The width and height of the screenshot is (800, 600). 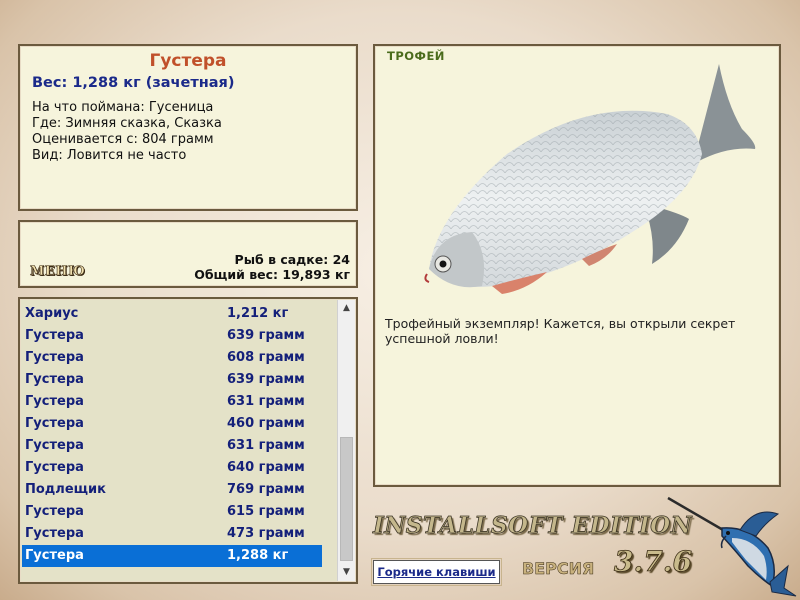 I want to click on list-item: Хариус 1,212 кг, so click(x=172, y=314).